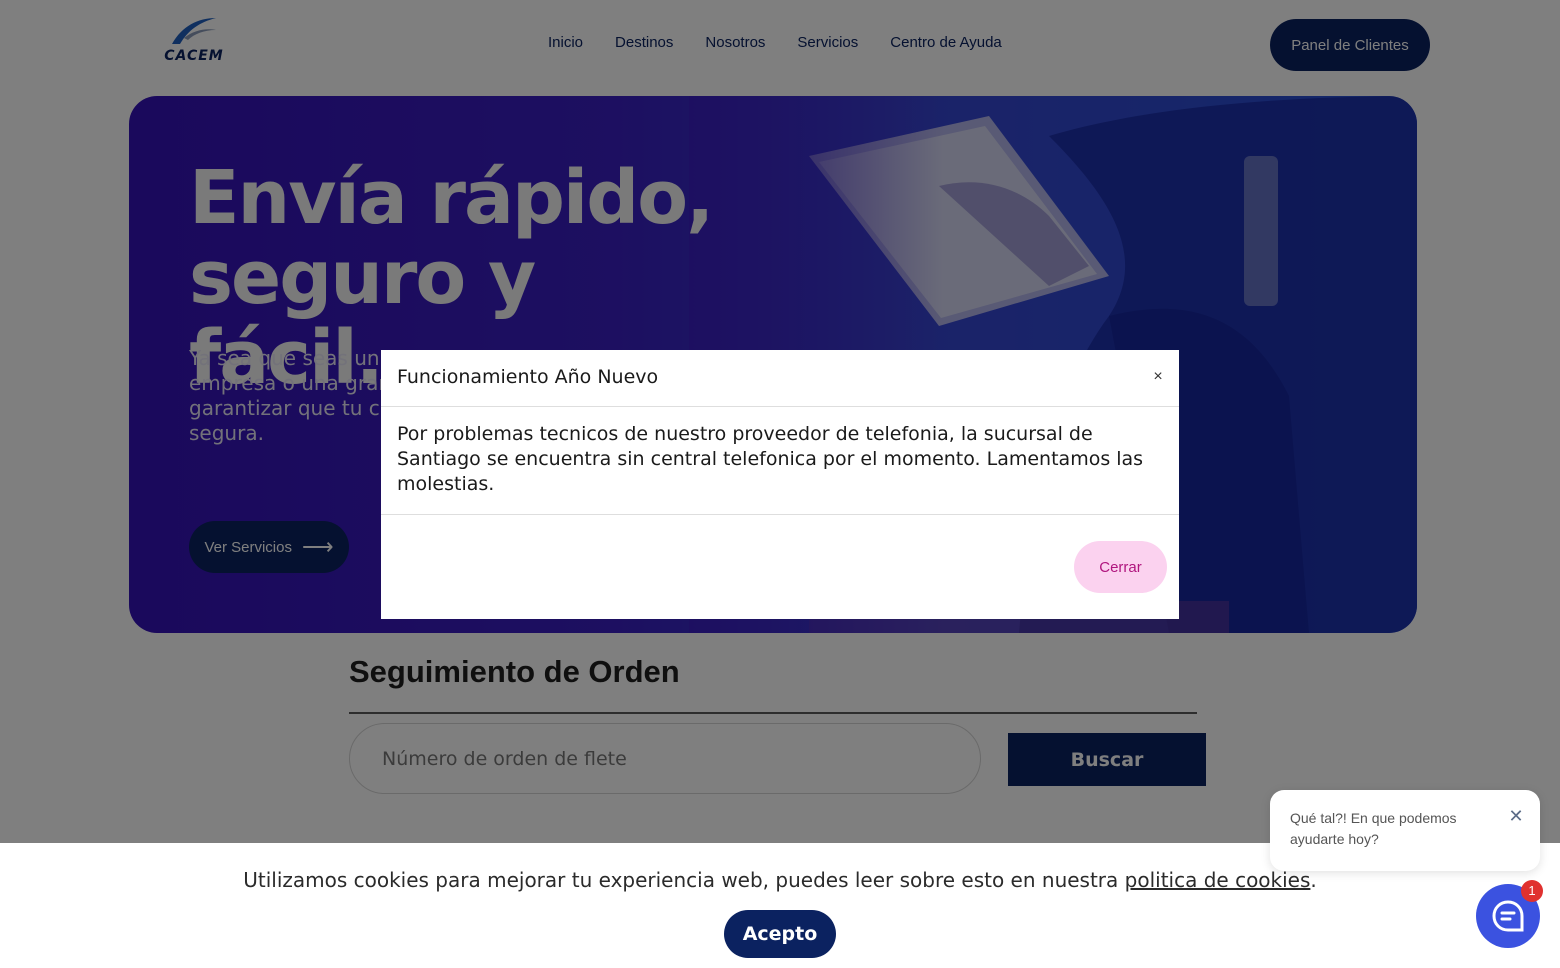  What do you see at coordinates (1508, 916) in the screenshot?
I see `chat-icon` at bounding box center [1508, 916].